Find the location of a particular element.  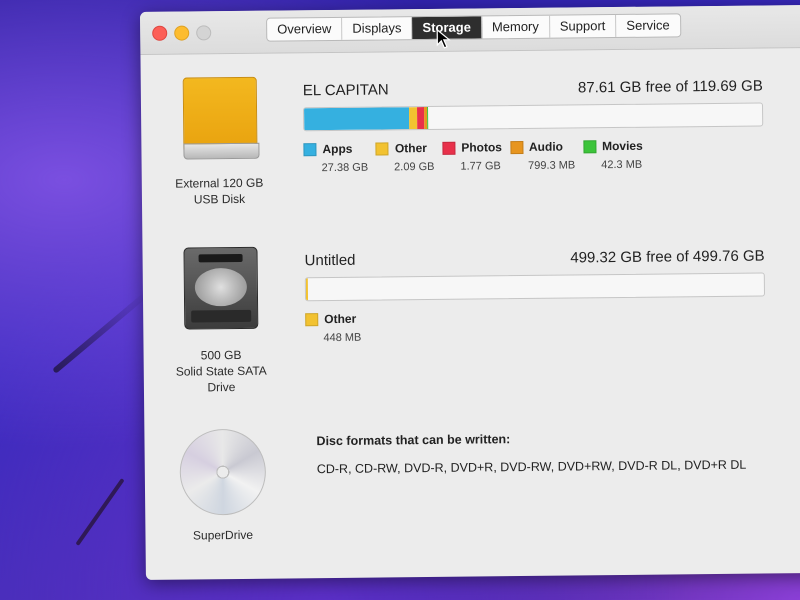

tab-support: Support is located at coordinates (583, 26).